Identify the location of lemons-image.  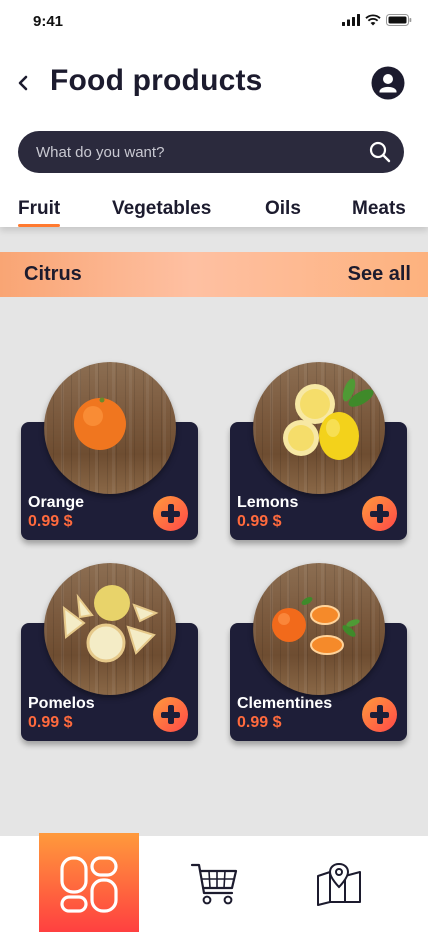
(319, 428).